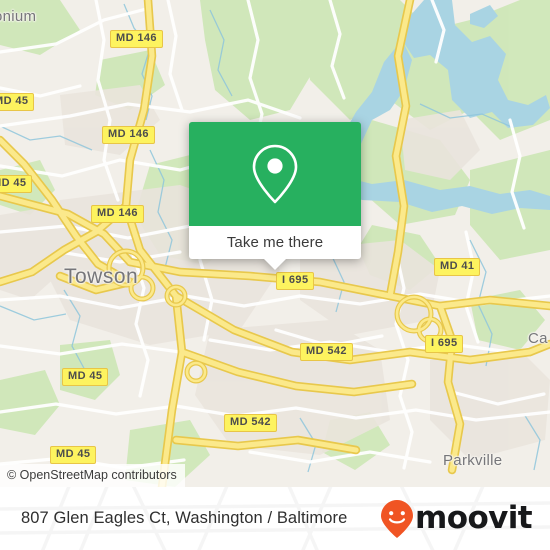 This screenshot has height=550, width=550. I want to click on popup-tail, so click(275, 264).